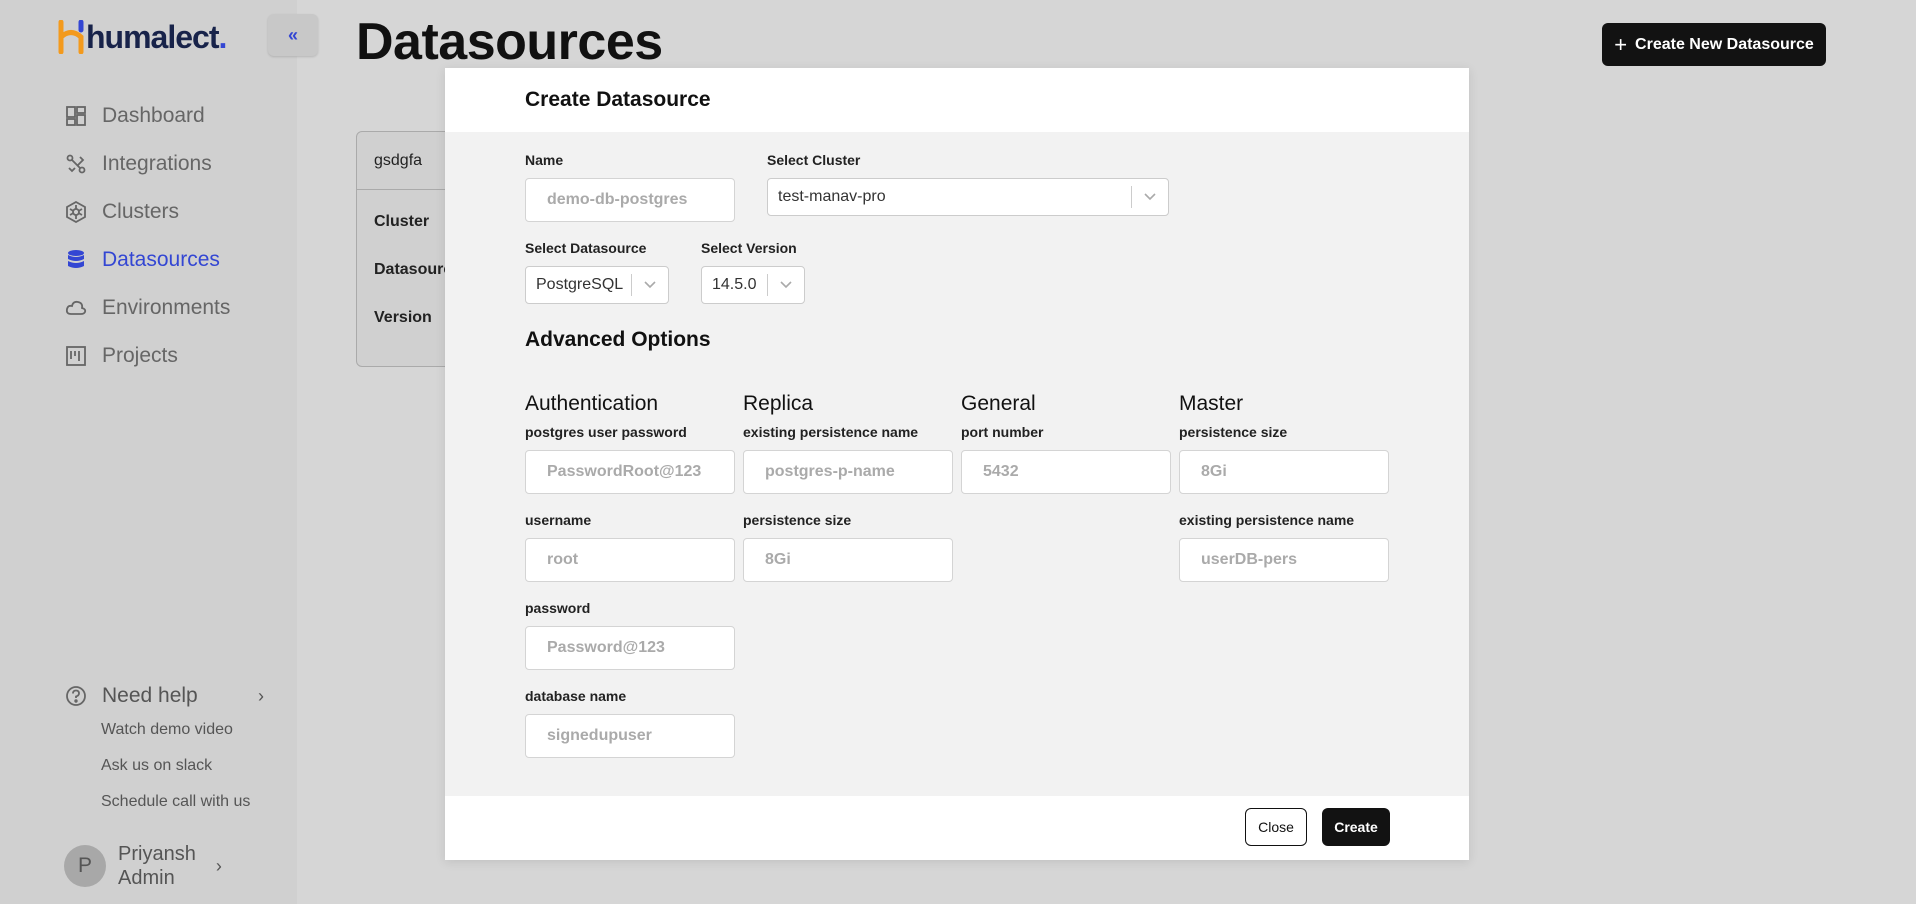 This screenshot has height=904, width=1916. I want to click on master-existing-persistence-field-group: existing persistence name, so click(1284, 547).